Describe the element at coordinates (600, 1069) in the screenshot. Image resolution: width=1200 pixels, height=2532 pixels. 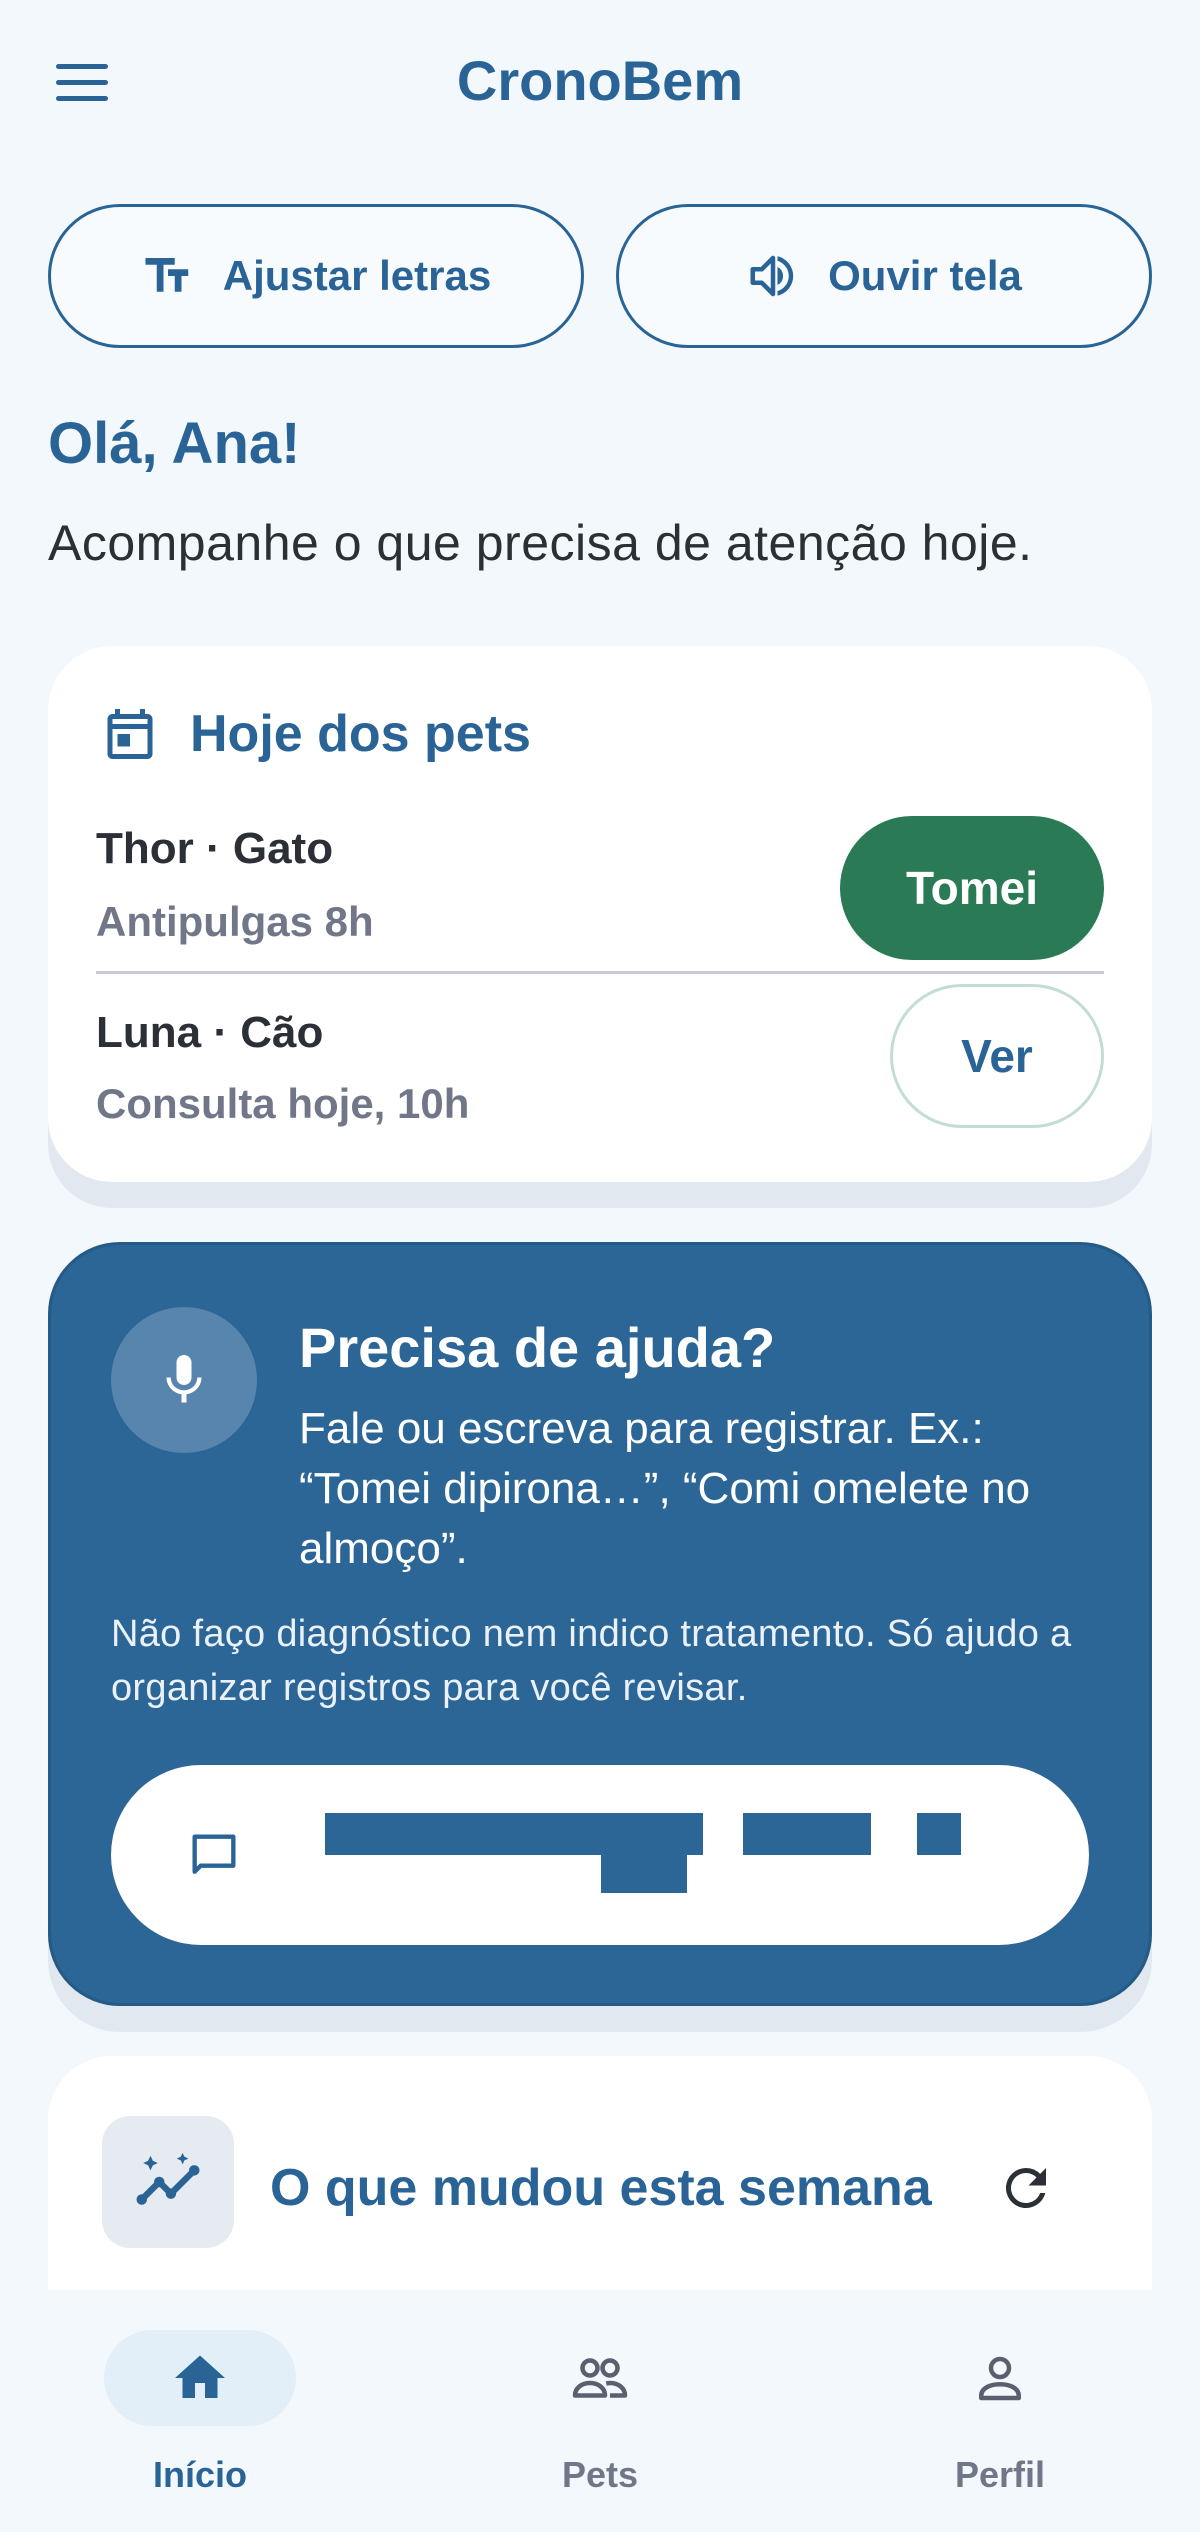
I see `pet-item: Luna · Cão Consulta hoje, 10h Ver` at that location.